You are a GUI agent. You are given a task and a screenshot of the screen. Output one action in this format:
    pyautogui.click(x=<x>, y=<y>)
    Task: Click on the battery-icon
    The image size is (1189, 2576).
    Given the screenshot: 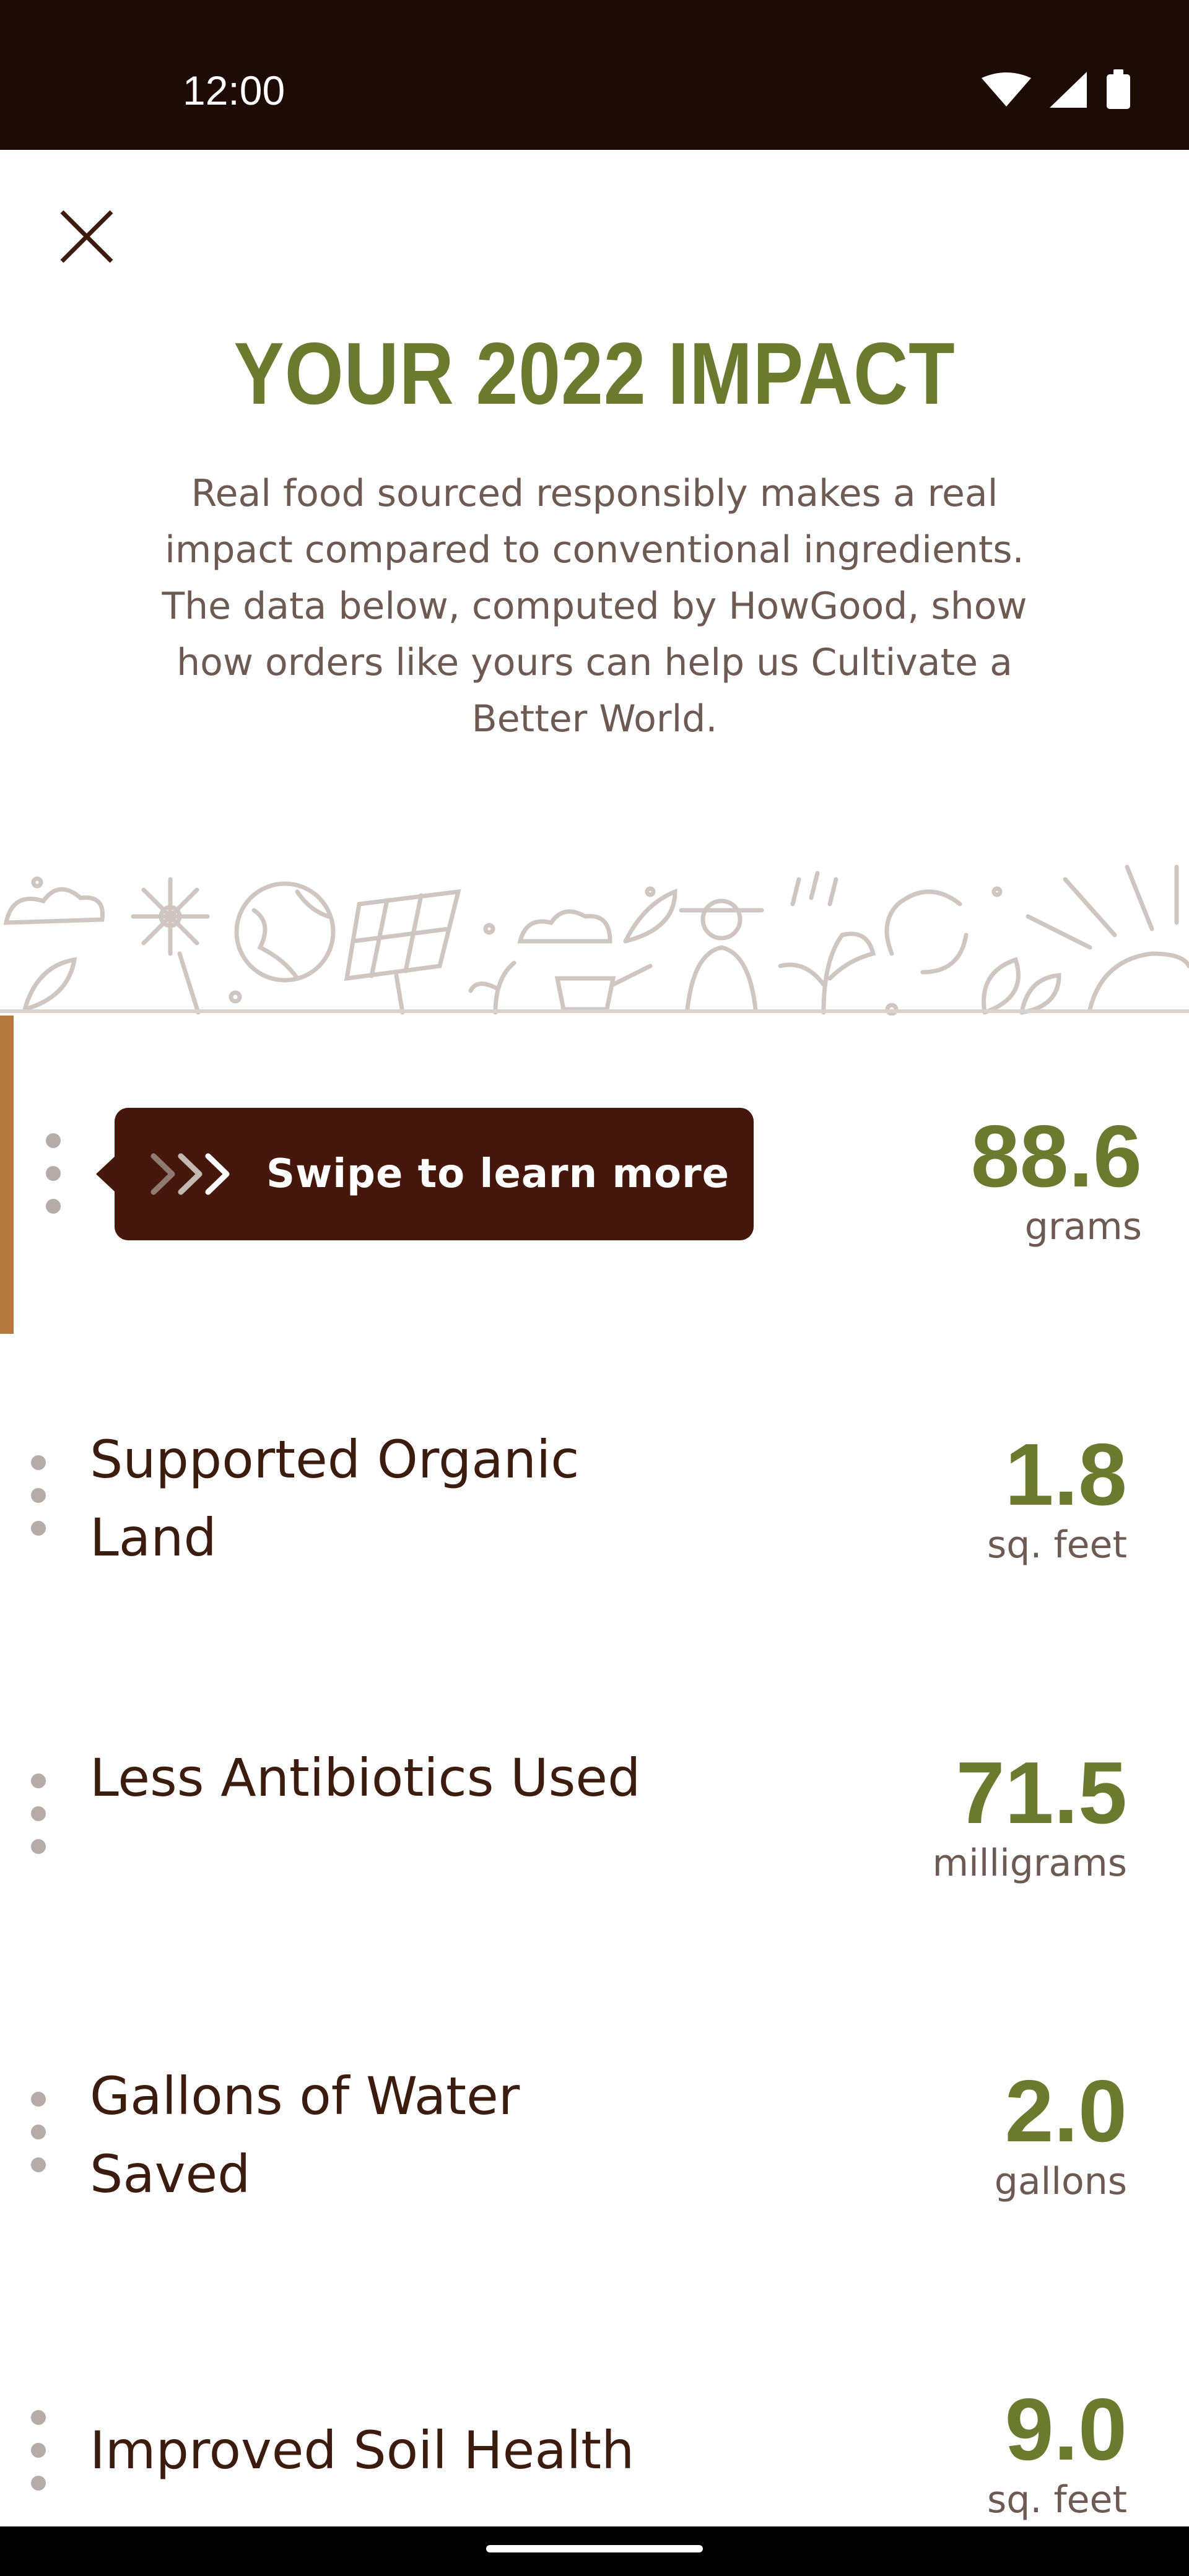 What is the action you would take?
    pyautogui.click(x=1118, y=91)
    